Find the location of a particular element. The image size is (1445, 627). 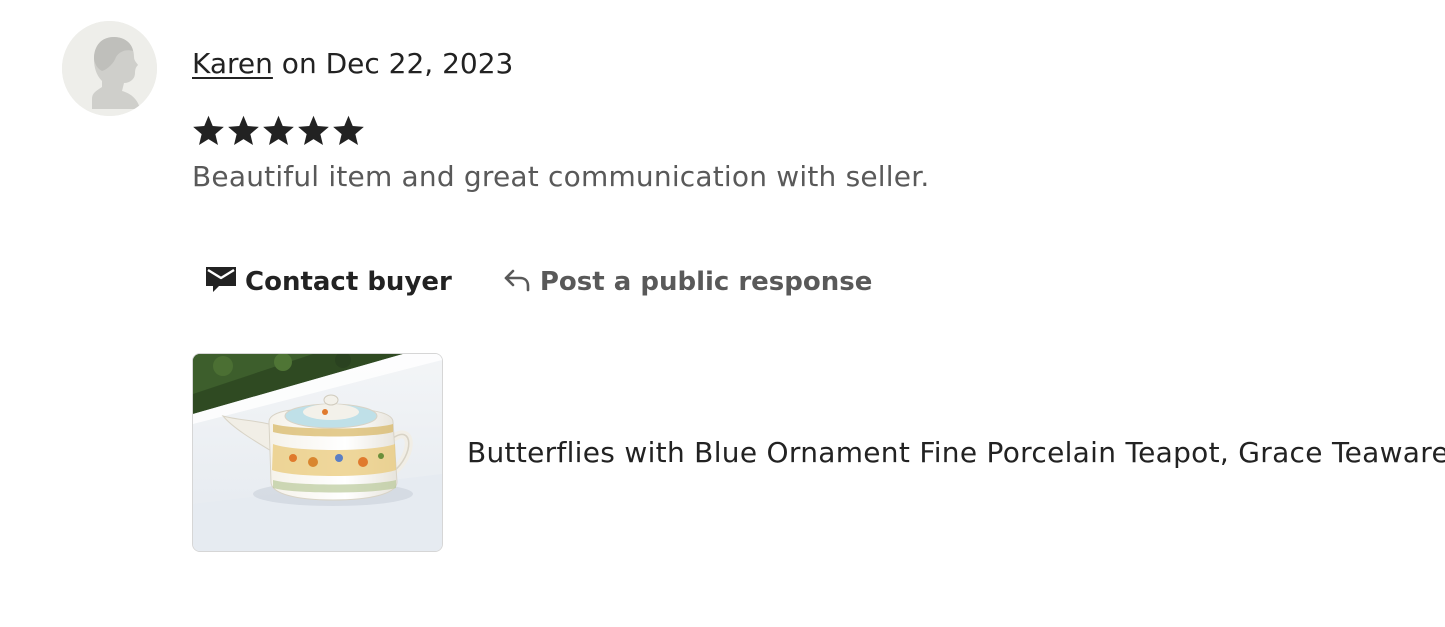

star-rating is located at coordinates (278, 132).